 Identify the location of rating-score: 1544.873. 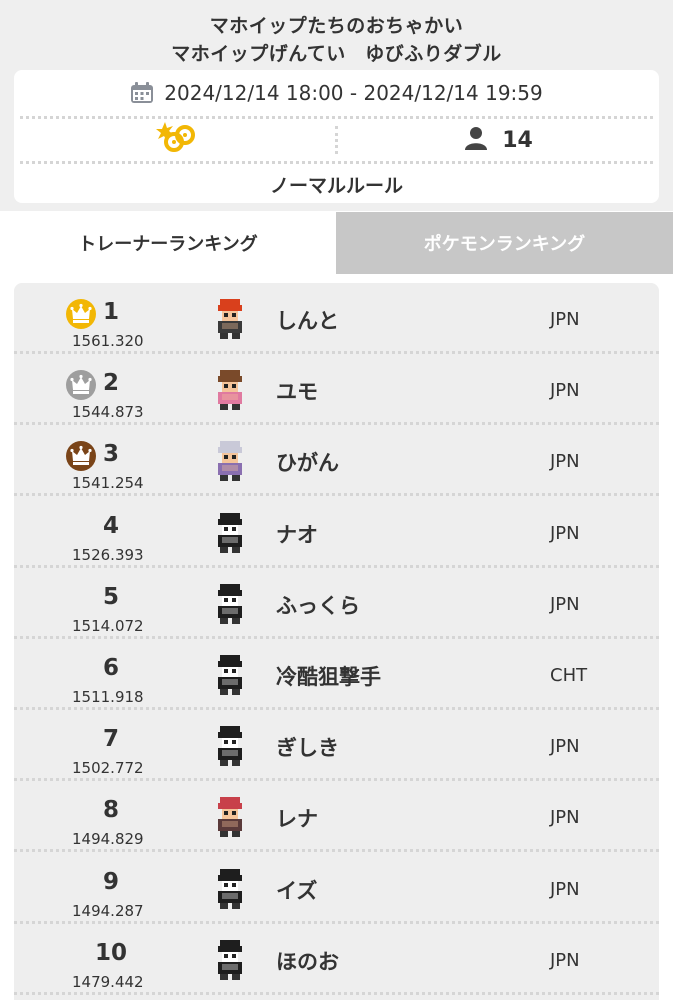
(108, 412).